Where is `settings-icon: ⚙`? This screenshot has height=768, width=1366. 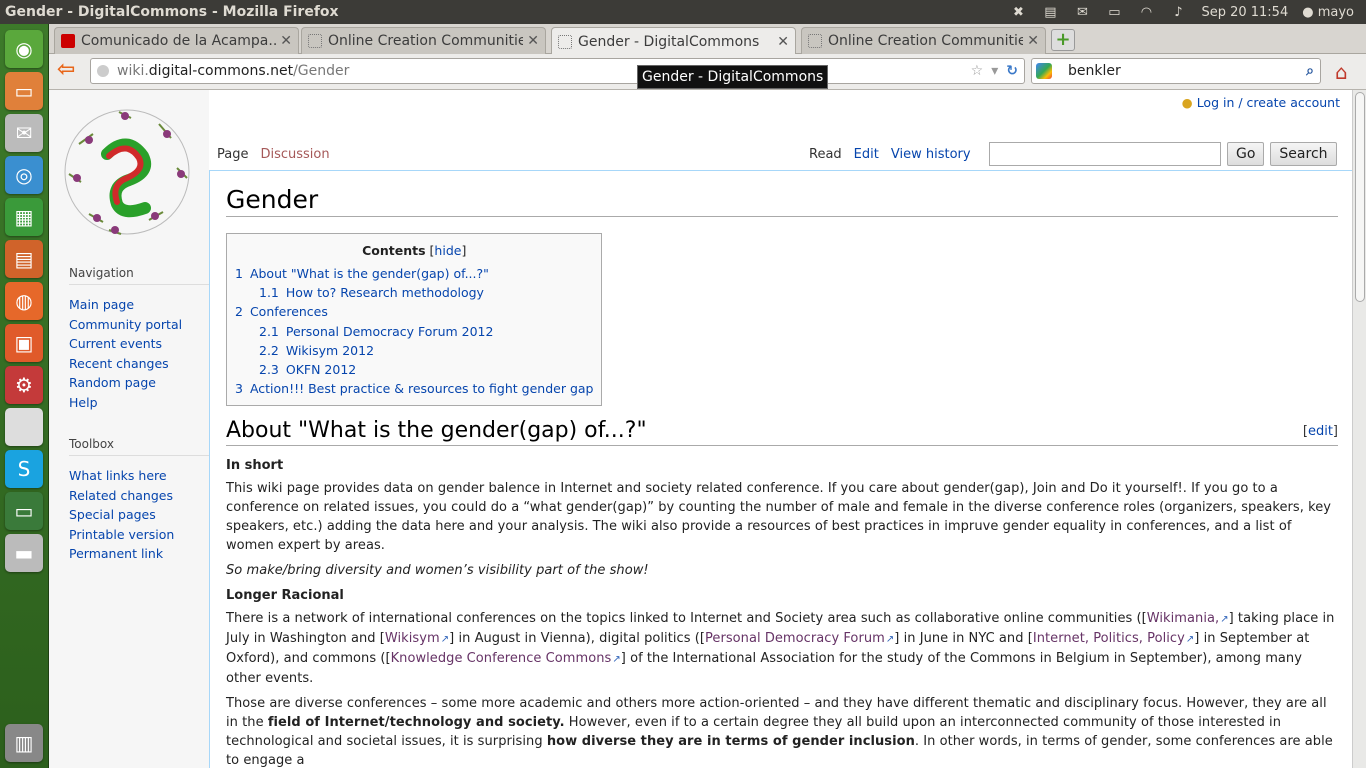
settings-icon: ⚙ is located at coordinates (24, 385).